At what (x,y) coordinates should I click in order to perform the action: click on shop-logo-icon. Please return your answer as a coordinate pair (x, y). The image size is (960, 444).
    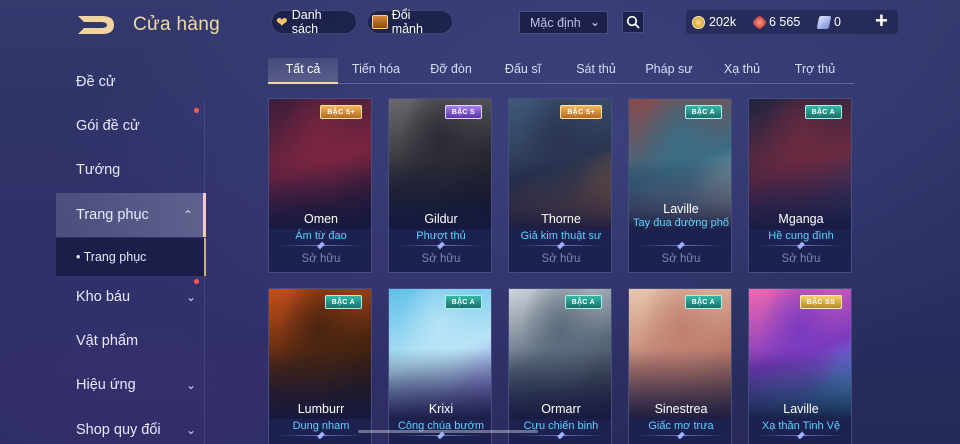
    Looking at the image, I should click on (96, 25).